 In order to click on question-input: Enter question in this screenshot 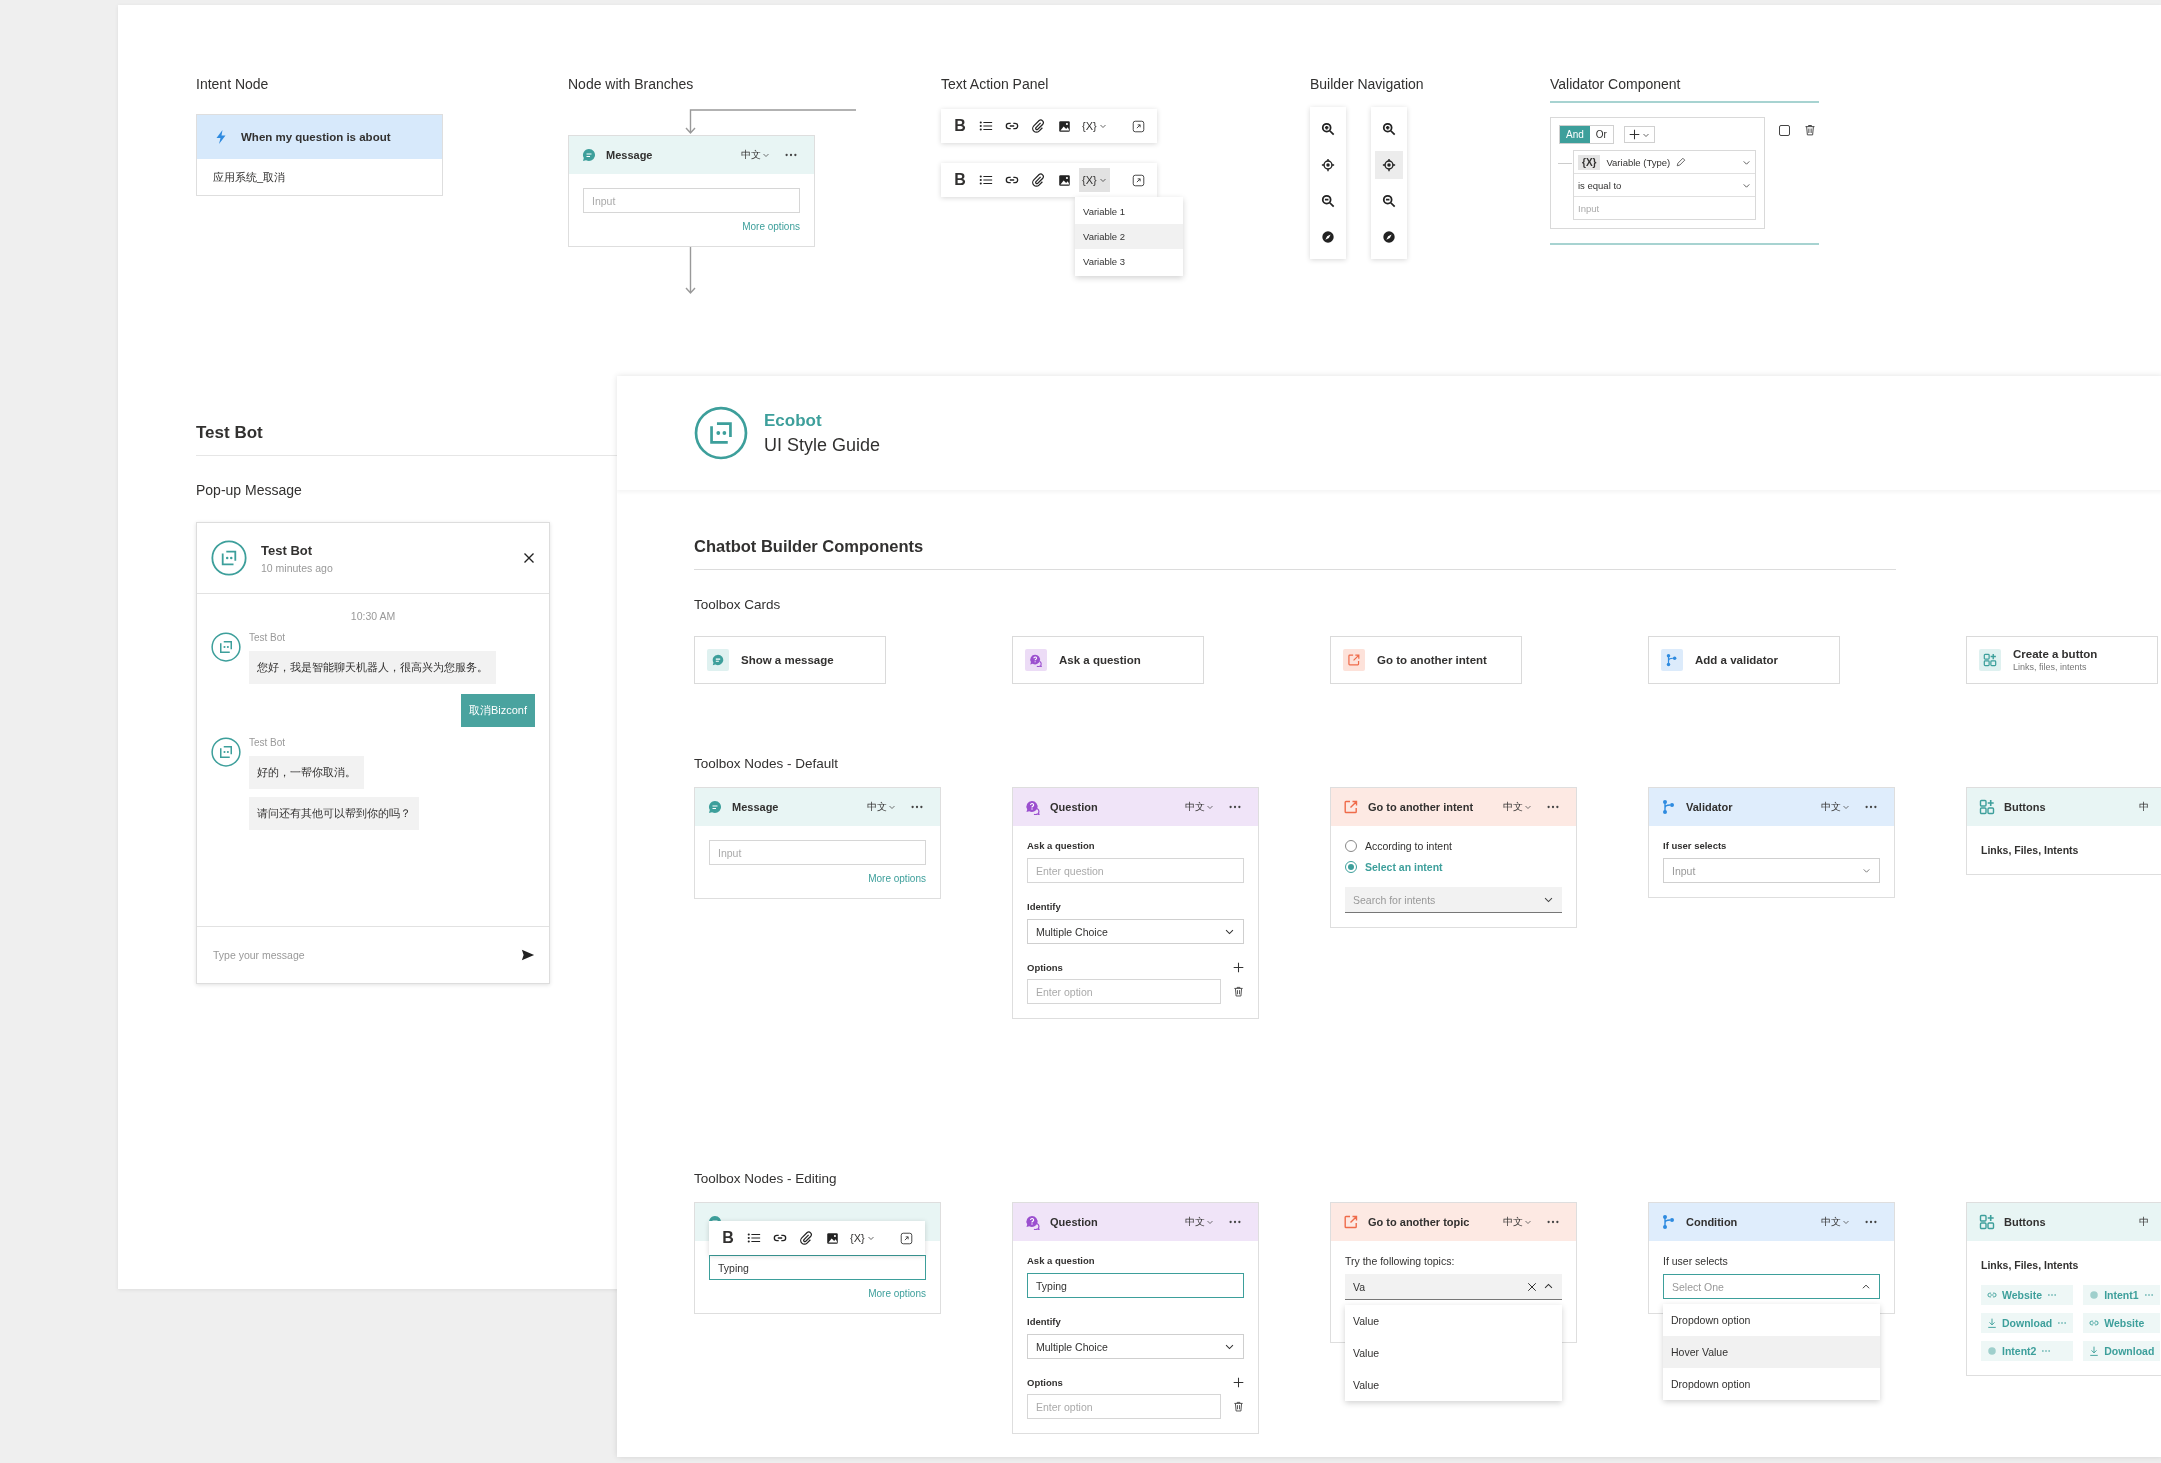, I will do `click(1135, 870)`.